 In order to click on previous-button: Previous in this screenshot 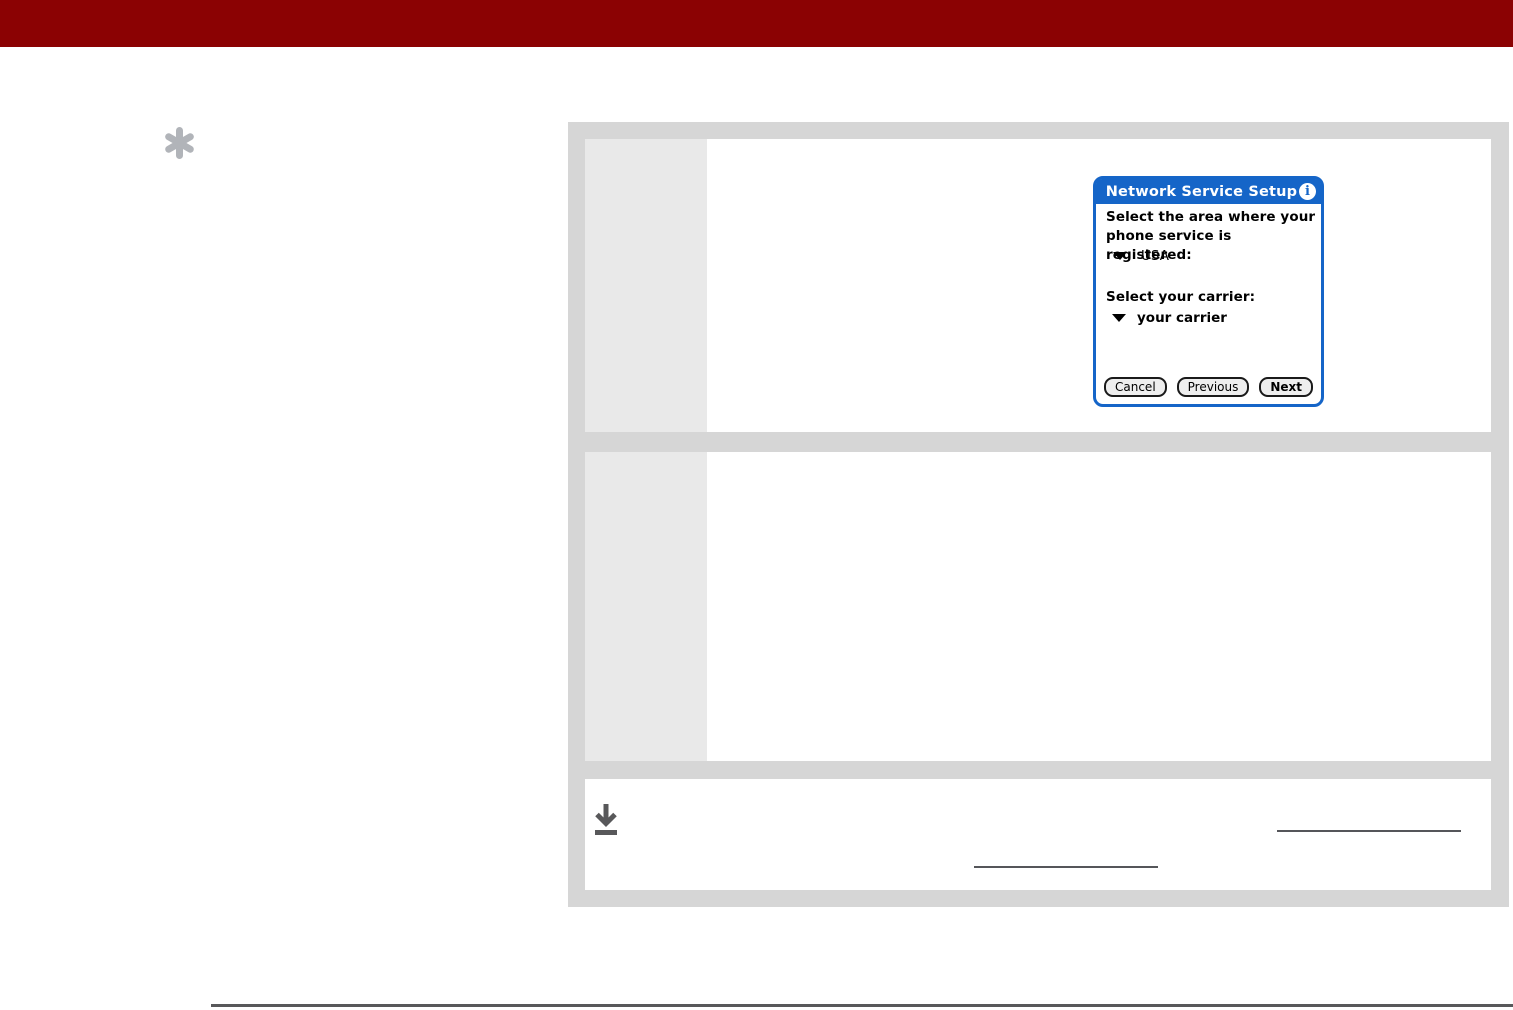, I will do `click(1213, 387)`.